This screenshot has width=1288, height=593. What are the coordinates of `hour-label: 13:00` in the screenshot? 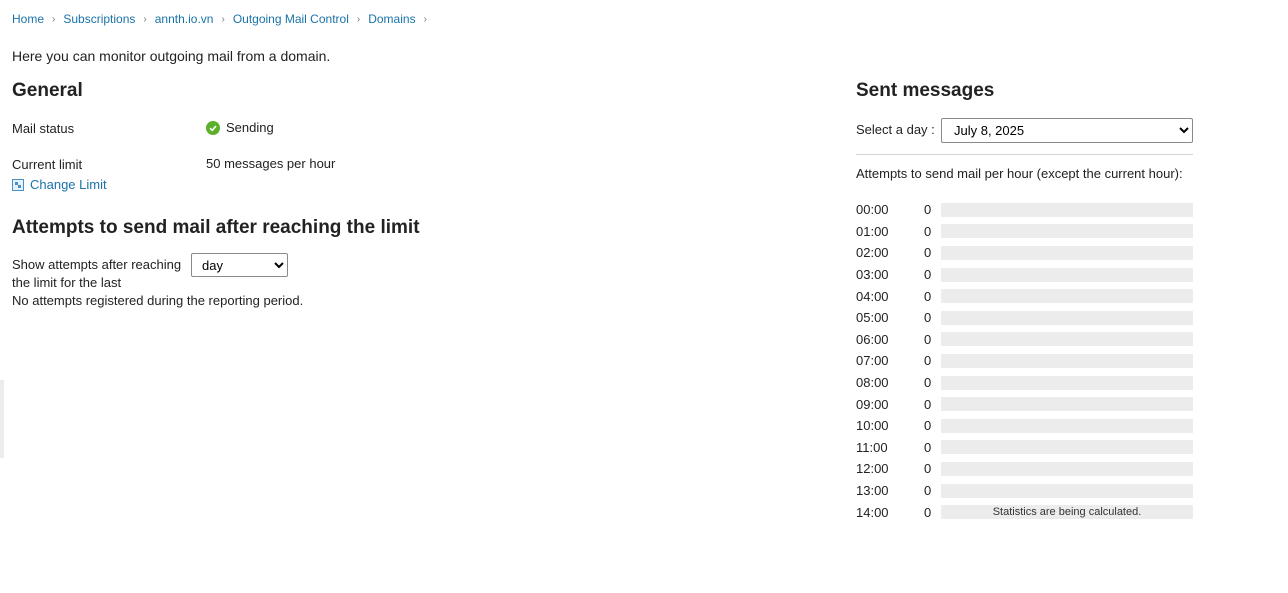 It's located at (872, 491).